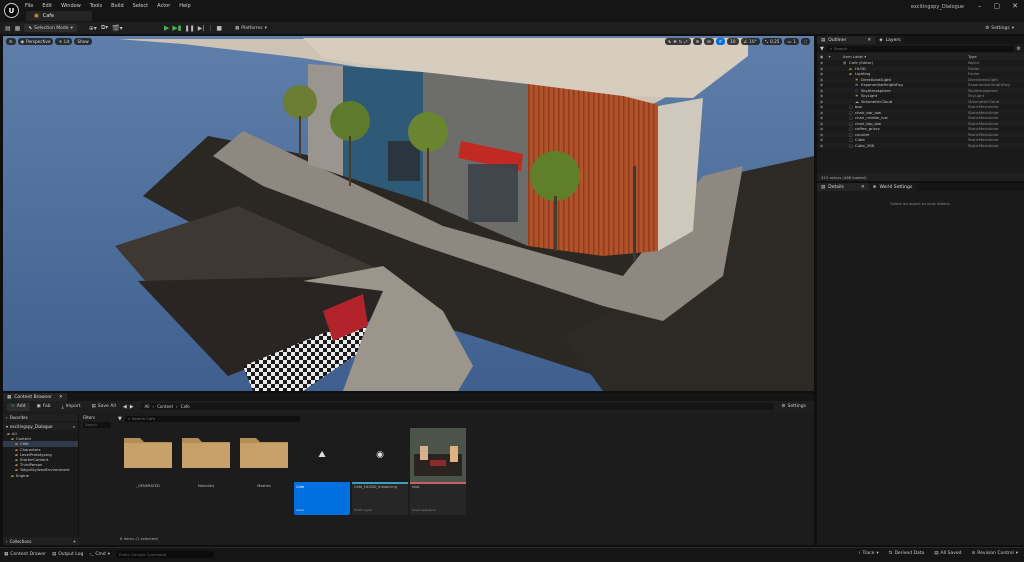  I want to click on favorites-section: › Favorites, so click(40, 417).